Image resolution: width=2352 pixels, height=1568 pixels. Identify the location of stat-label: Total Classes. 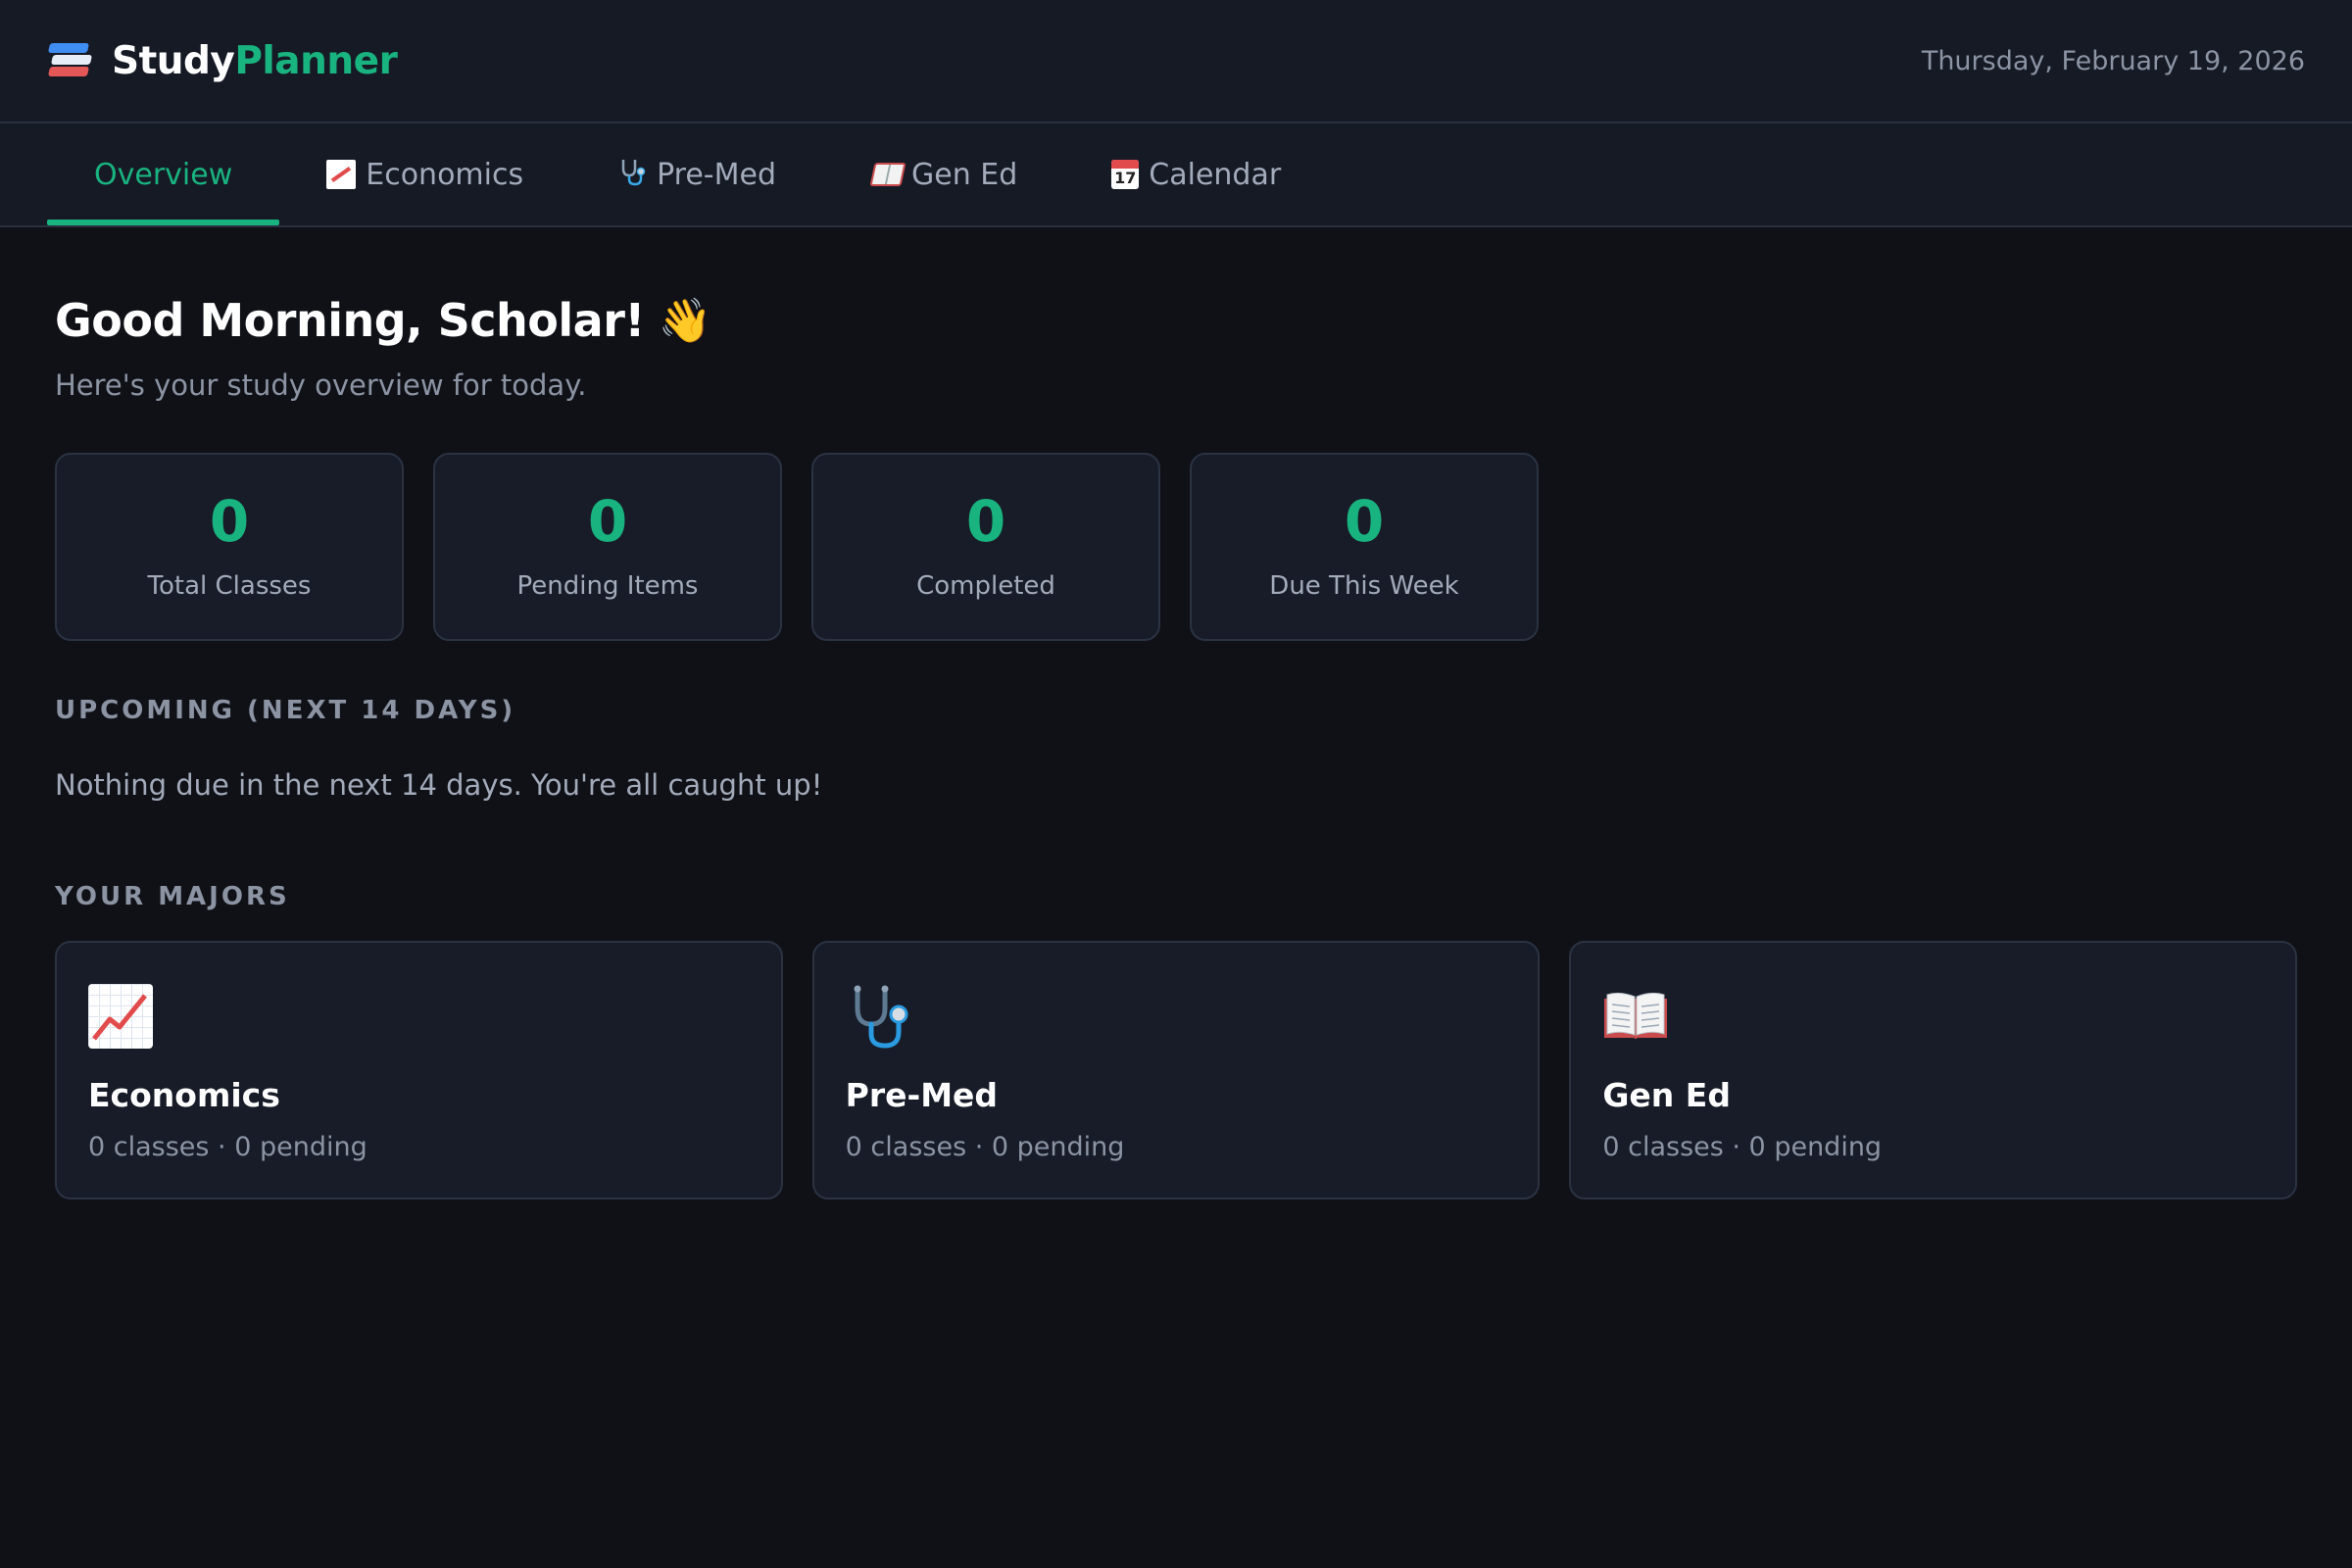
(229, 586).